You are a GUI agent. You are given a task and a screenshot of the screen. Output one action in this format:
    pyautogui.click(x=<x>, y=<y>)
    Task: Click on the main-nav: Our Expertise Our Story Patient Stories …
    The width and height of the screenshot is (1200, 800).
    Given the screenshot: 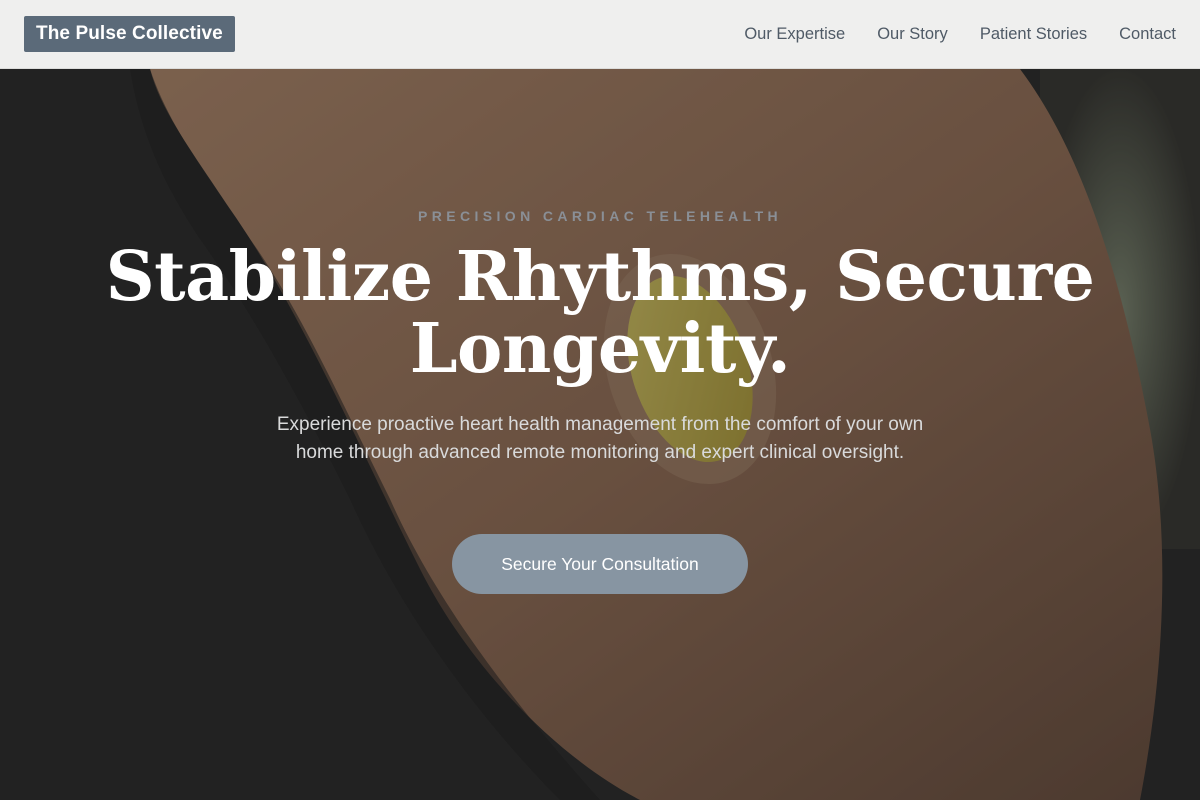 What is the action you would take?
    pyautogui.click(x=944, y=34)
    